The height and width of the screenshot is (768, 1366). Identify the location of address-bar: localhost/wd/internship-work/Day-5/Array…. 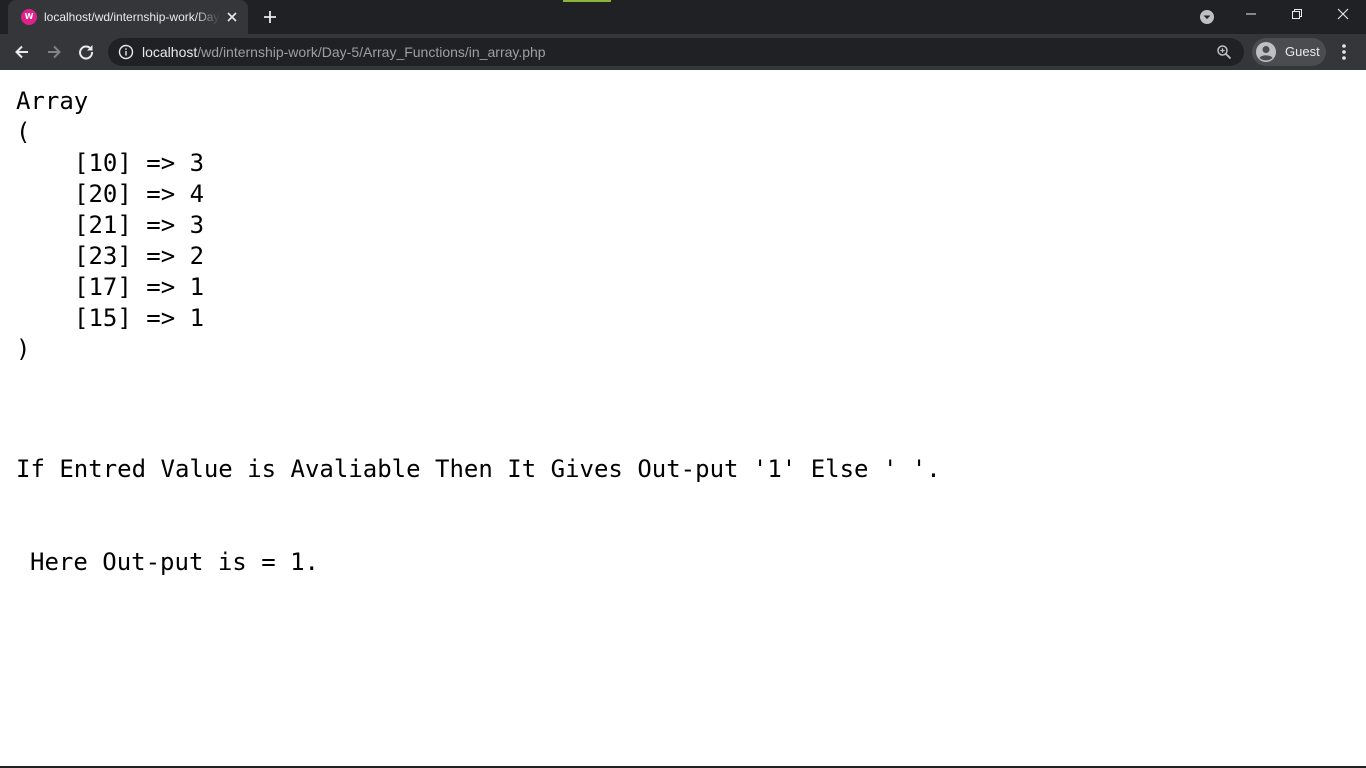
(676, 52).